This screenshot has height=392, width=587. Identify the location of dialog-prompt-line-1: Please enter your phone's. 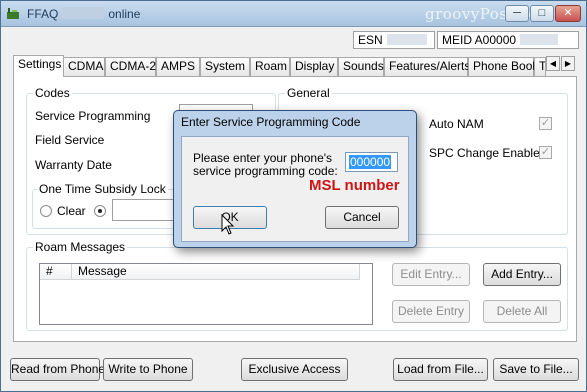
(263, 158).